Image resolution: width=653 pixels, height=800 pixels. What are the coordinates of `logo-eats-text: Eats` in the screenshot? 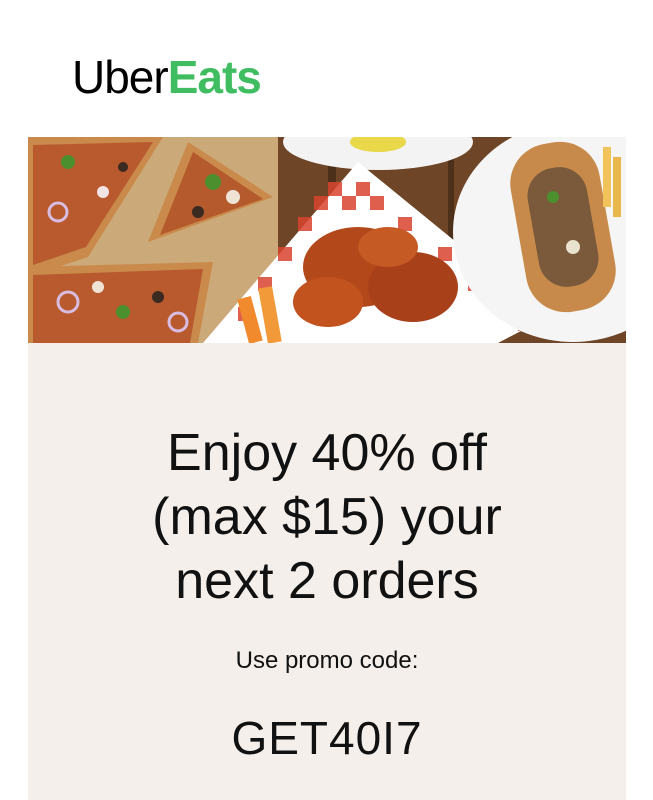 It's located at (214, 77).